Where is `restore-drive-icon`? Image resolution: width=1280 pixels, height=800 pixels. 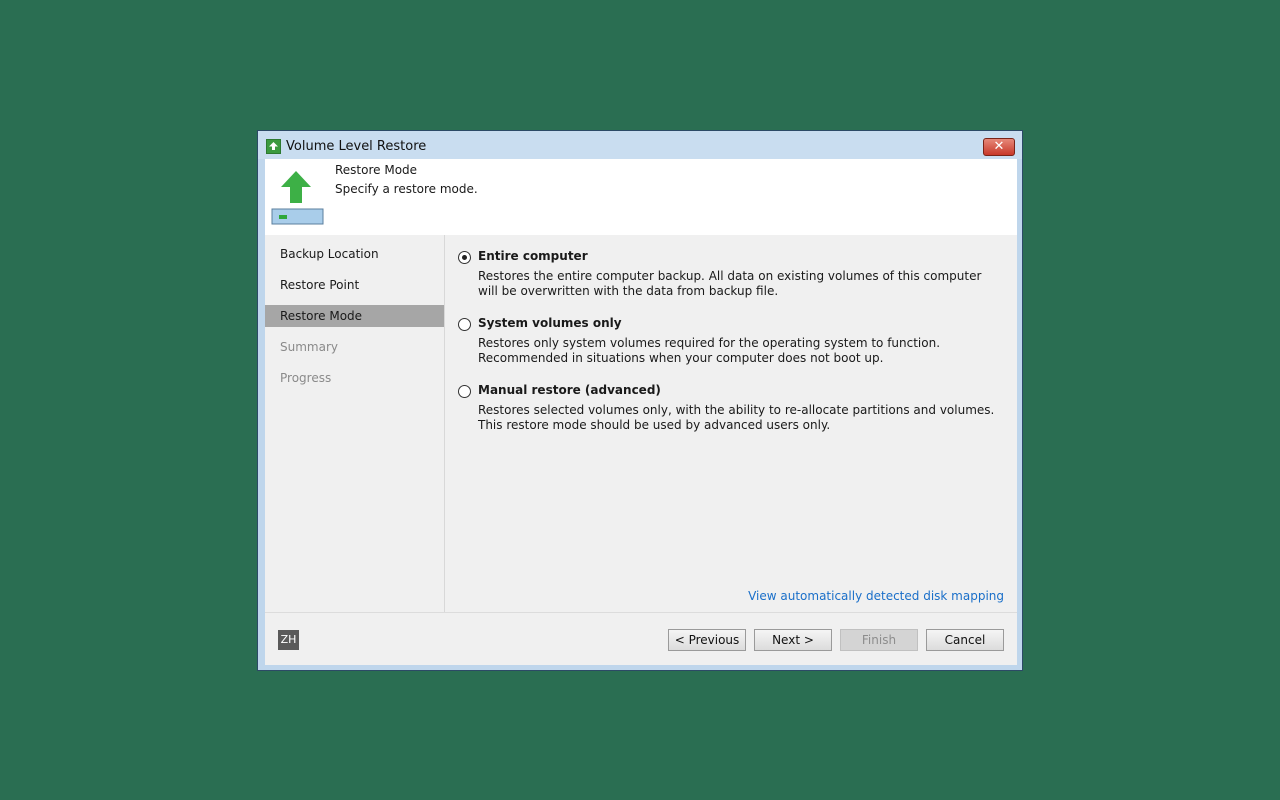 restore-drive-icon is located at coordinates (297, 196).